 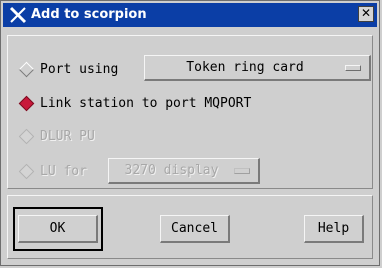 I want to click on ok-button: OK, so click(x=58, y=229).